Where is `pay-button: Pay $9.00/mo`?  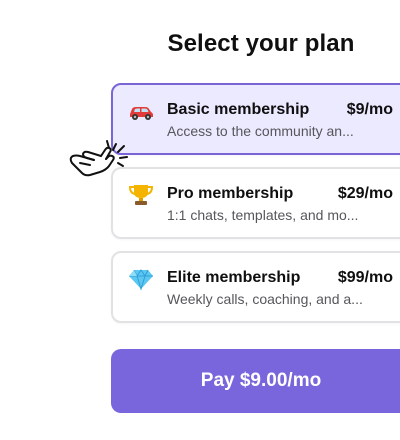
pay-button: Pay $9.00/mo is located at coordinates (255, 381).